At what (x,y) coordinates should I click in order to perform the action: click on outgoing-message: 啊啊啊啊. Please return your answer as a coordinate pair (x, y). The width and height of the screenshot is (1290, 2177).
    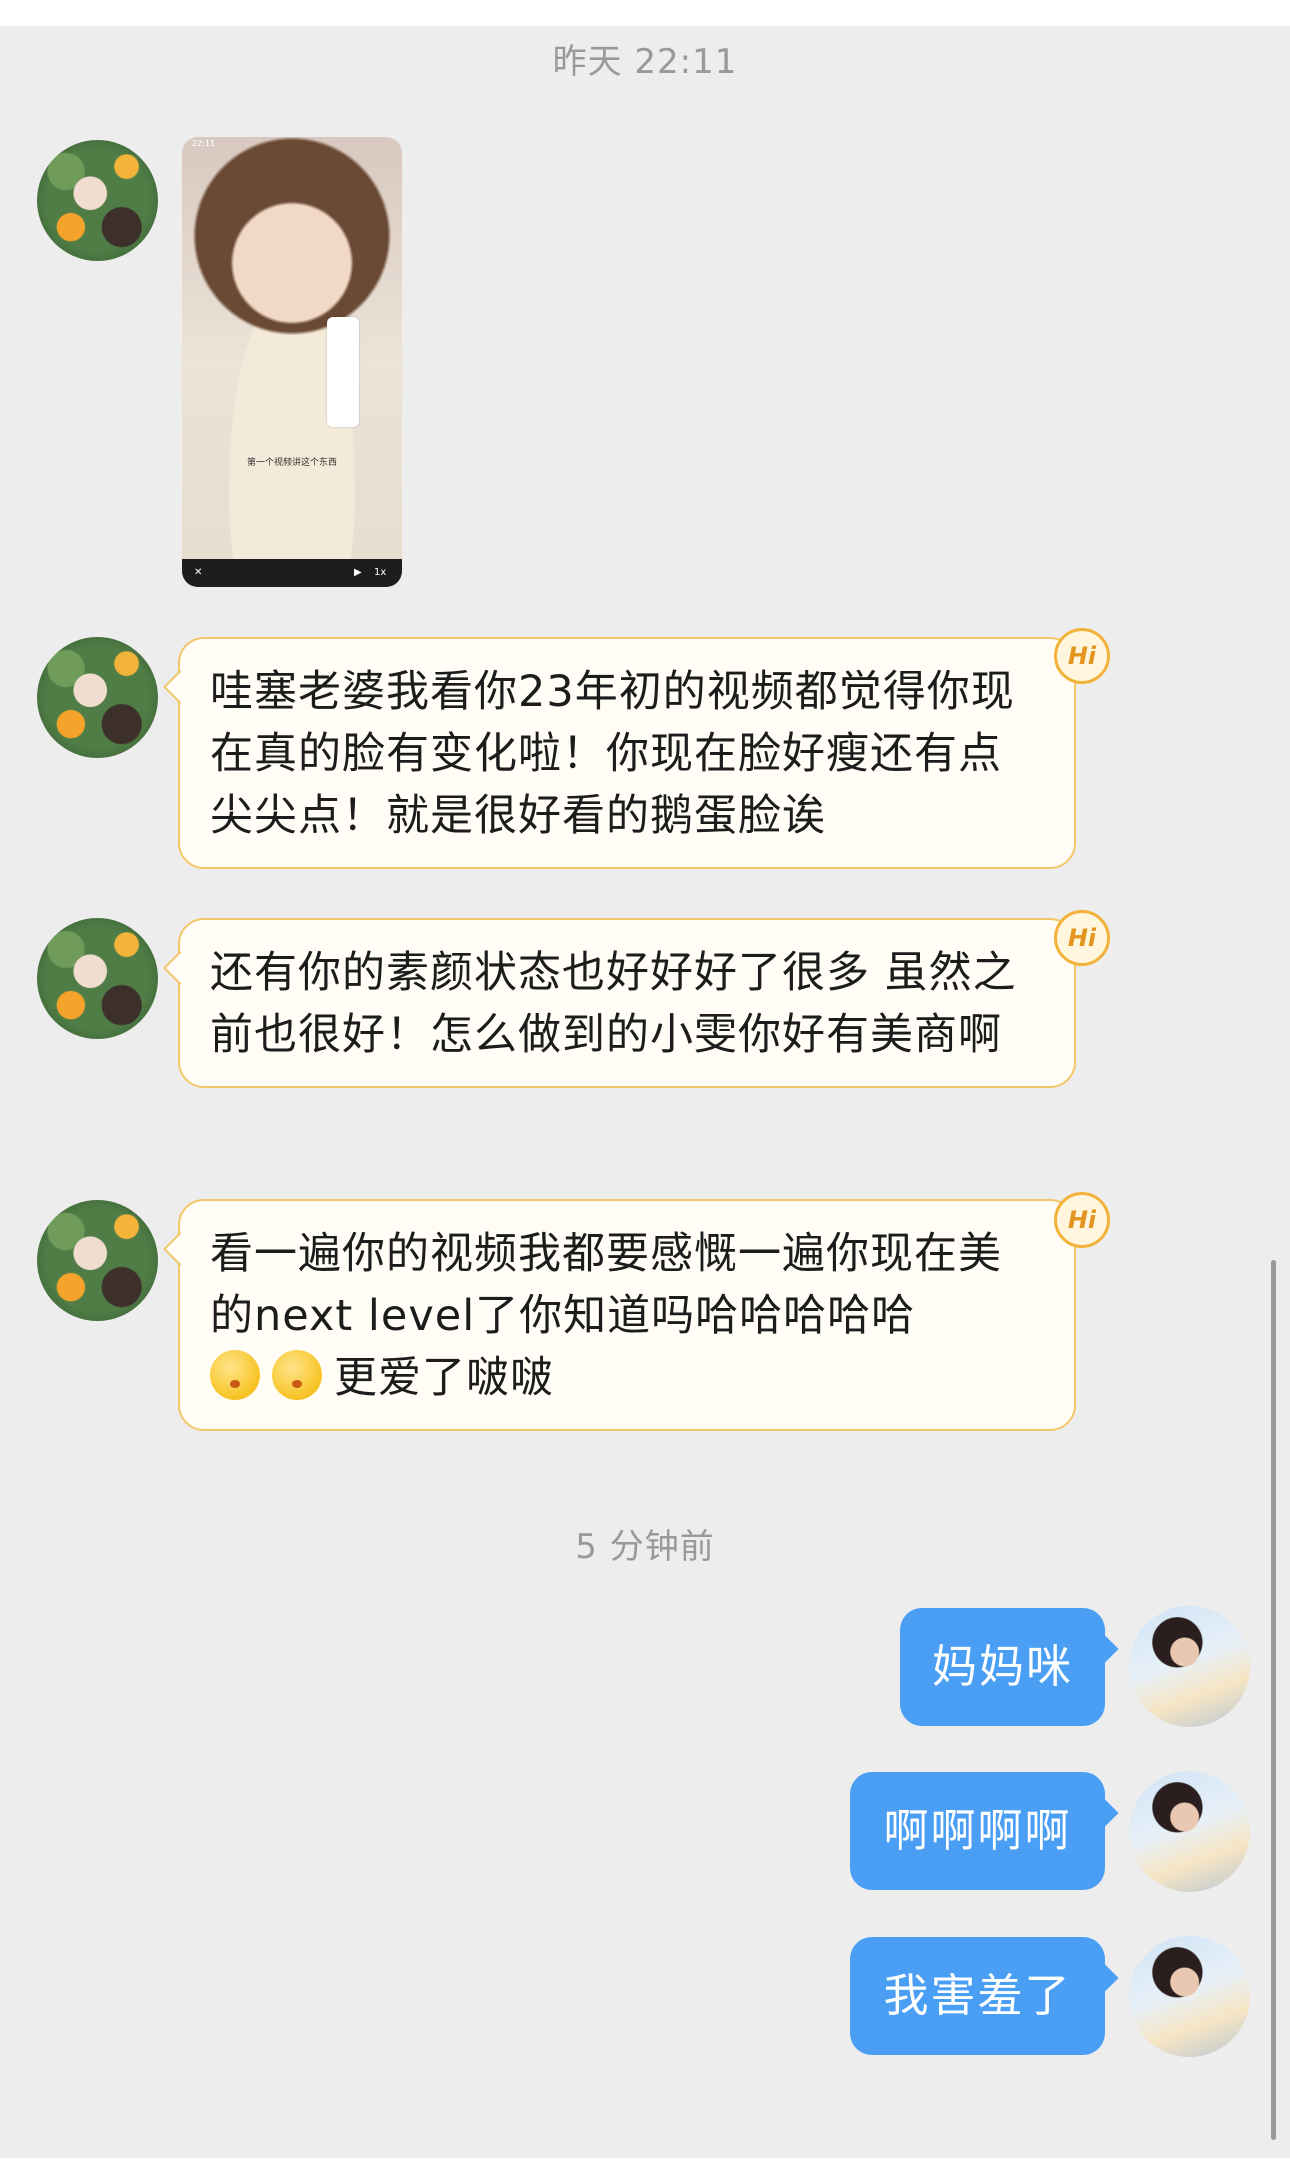
    Looking at the image, I should click on (977, 1831).